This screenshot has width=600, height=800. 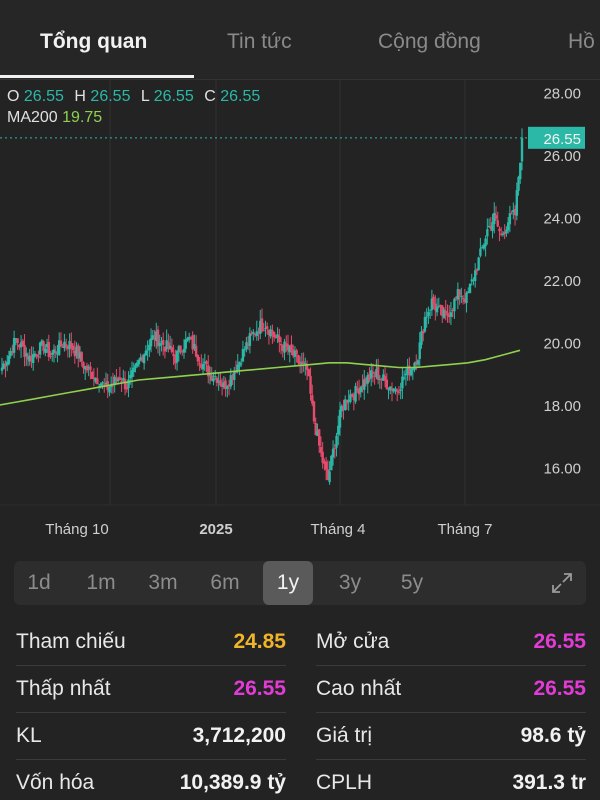 What do you see at coordinates (559, 641) in the screenshot?
I see `stat-value: 26.55` at bounding box center [559, 641].